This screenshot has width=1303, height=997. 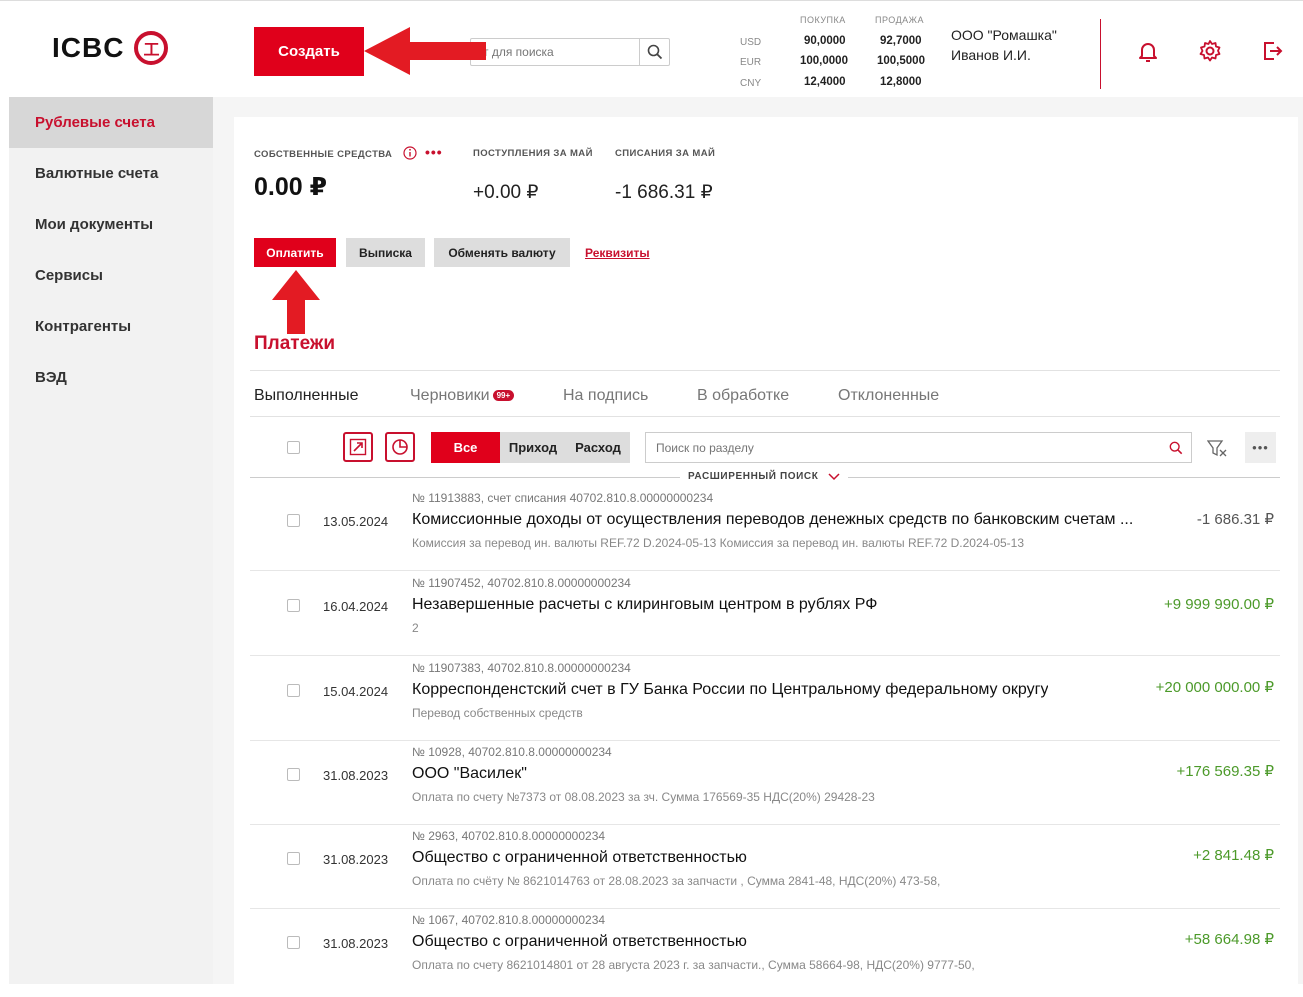 What do you see at coordinates (1229, 939) in the screenshot?
I see `row-amount: +58 664.98 ₽` at bounding box center [1229, 939].